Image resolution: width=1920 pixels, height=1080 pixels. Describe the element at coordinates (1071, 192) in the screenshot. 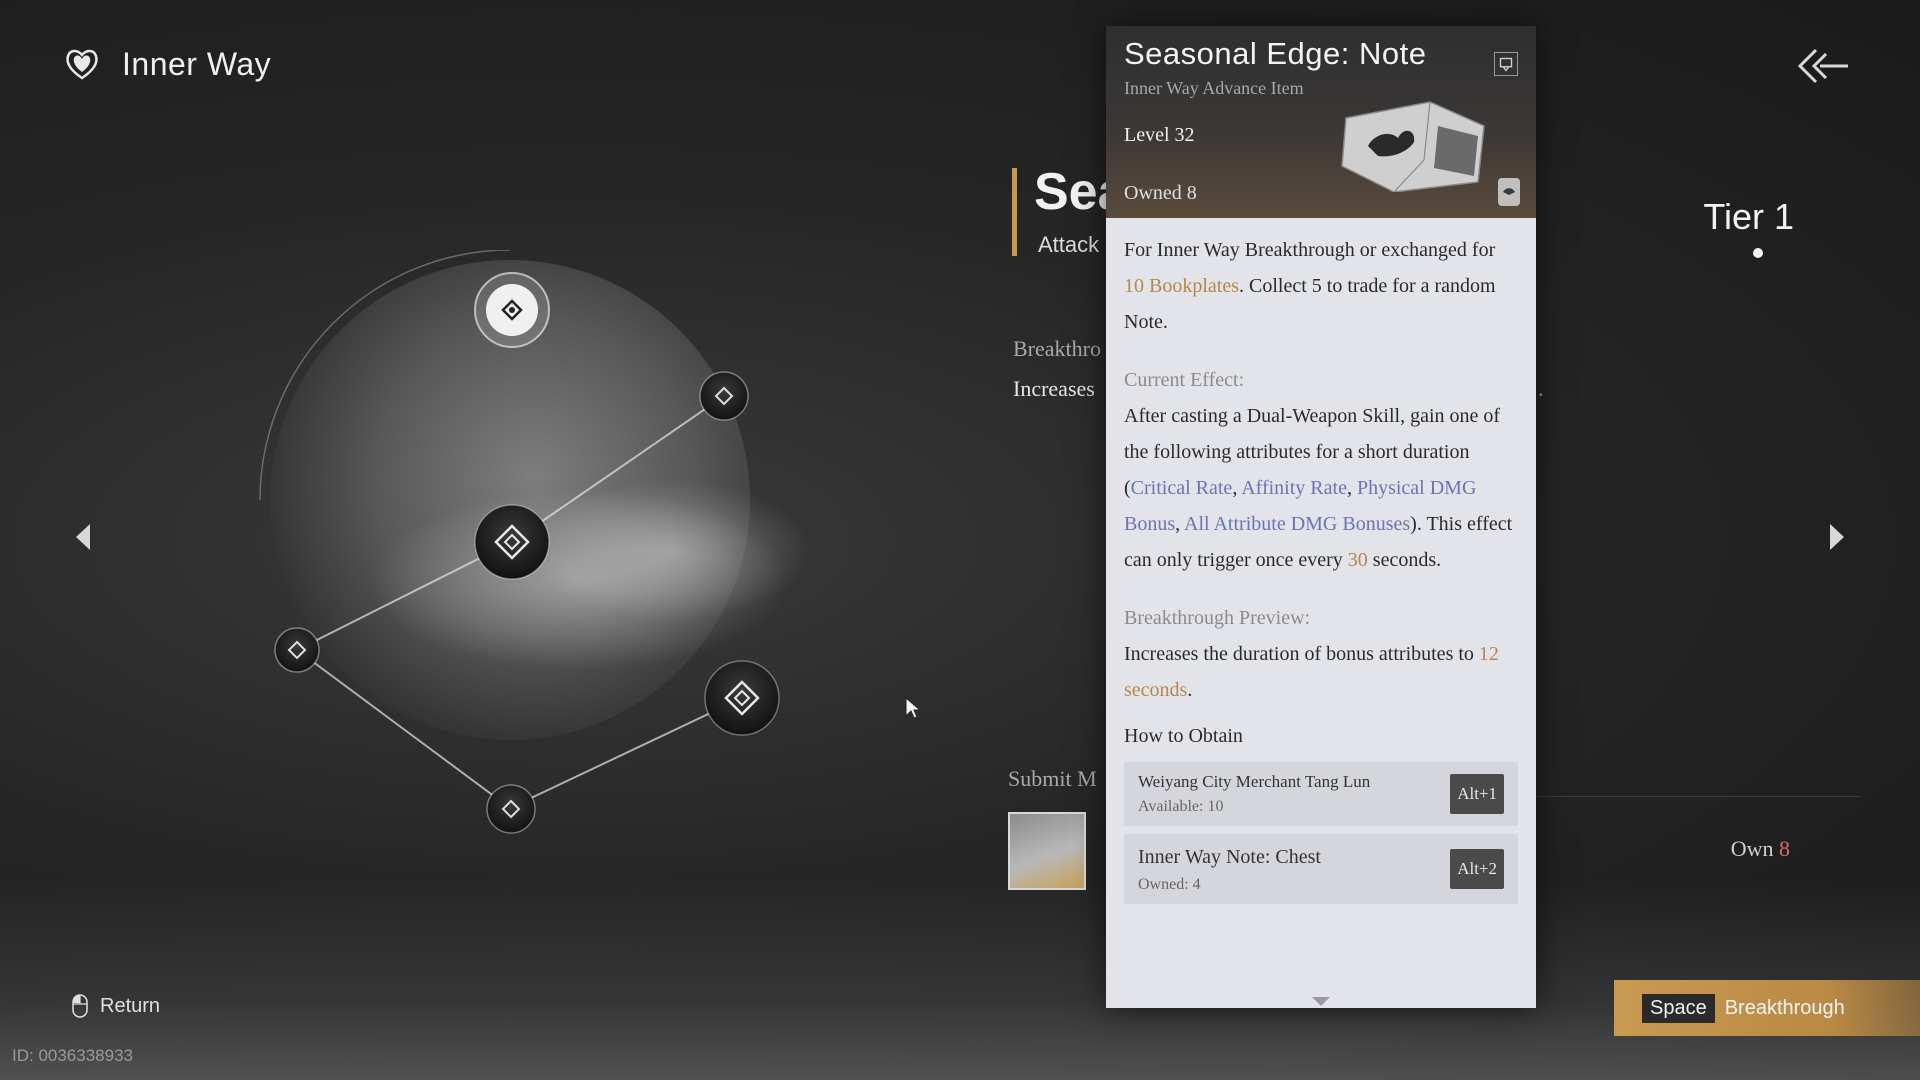

I see `detail-title: Sea` at that location.